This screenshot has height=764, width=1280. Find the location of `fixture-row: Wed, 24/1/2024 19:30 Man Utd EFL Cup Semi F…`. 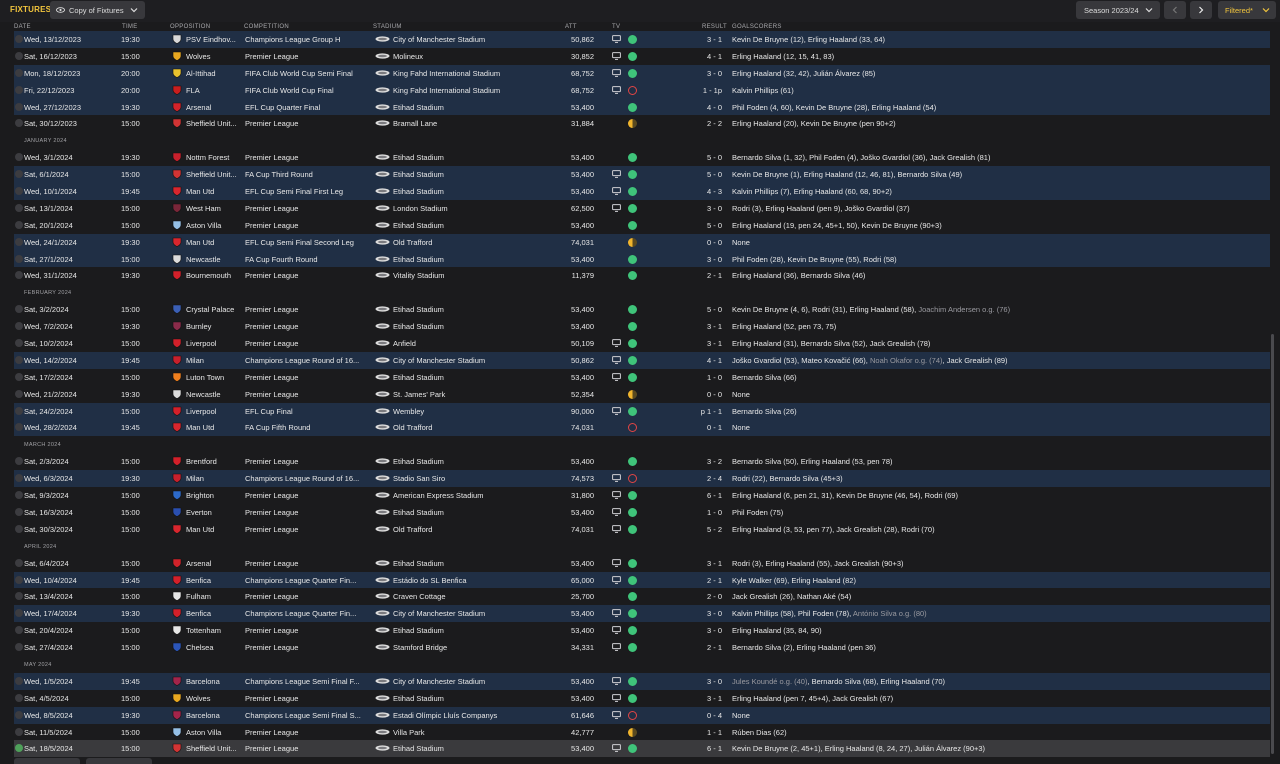

fixture-row: Wed, 24/1/2024 19:30 Man Utd EFL Cup Semi F… is located at coordinates (642, 242).